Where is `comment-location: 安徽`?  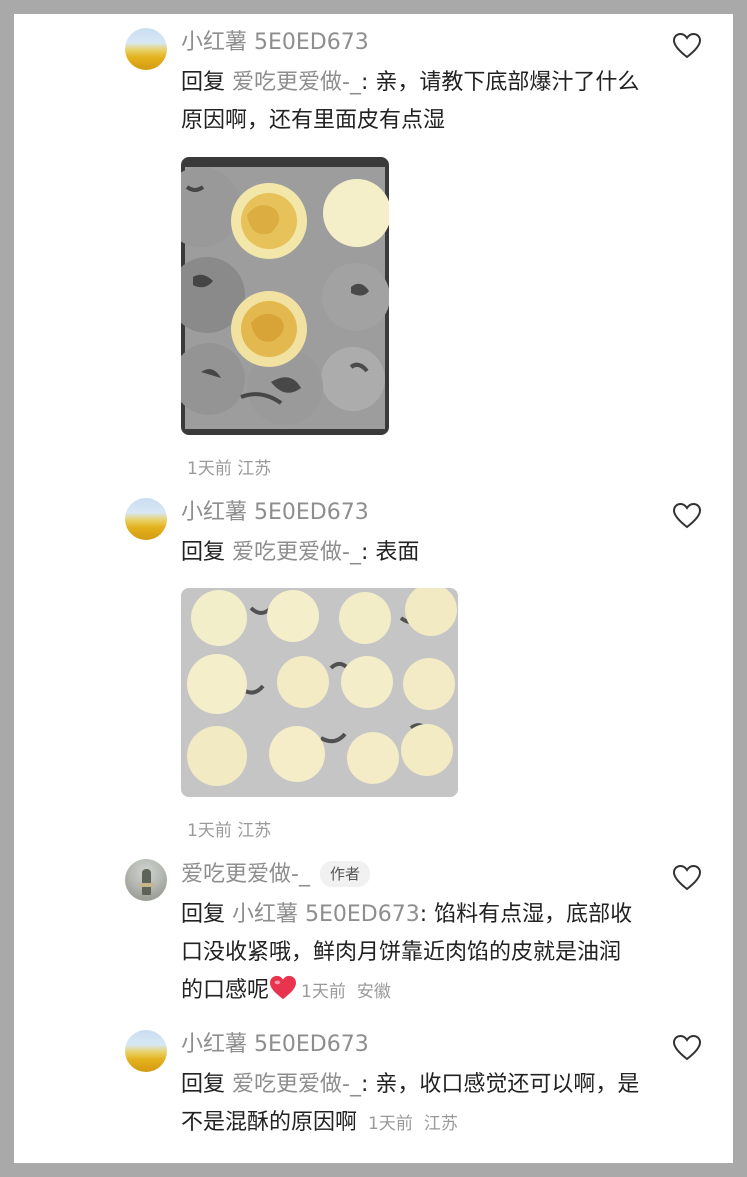
comment-location: 安徽 is located at coordinates (373, 992).